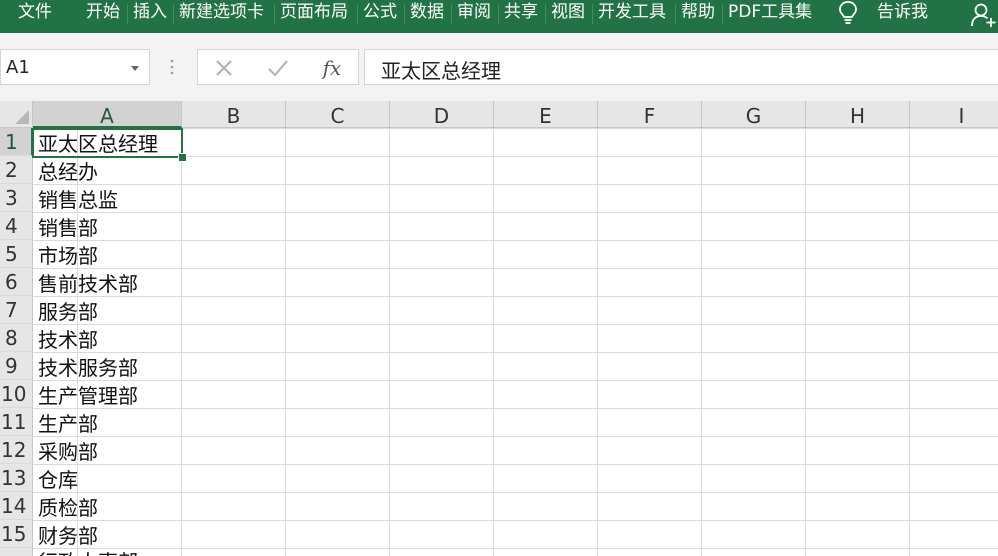 This screenshot has width=998, height=556. What do you see at coordinates (314, 12) in the screenshot?
I see `tab-page-layout: 页面布局` at bounding box center [314, 12].